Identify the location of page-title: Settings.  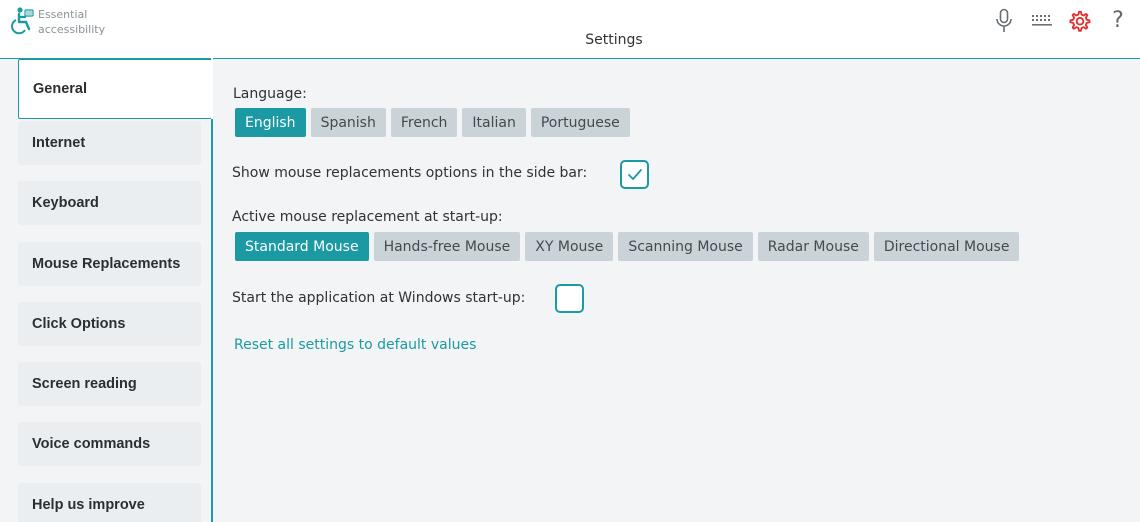
(614, 40).